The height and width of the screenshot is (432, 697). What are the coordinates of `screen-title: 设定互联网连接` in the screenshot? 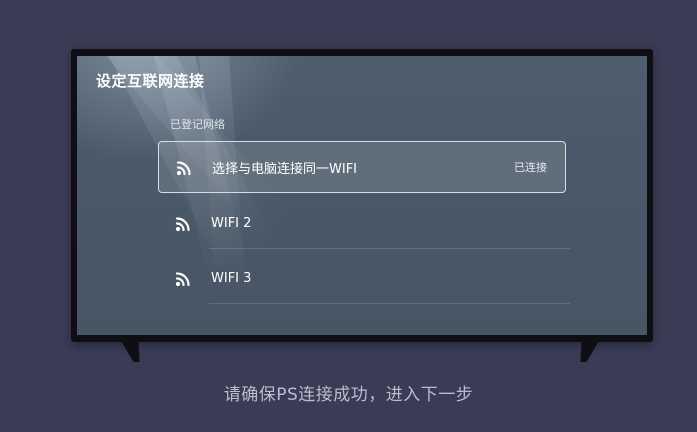 It's located at (150, 81).